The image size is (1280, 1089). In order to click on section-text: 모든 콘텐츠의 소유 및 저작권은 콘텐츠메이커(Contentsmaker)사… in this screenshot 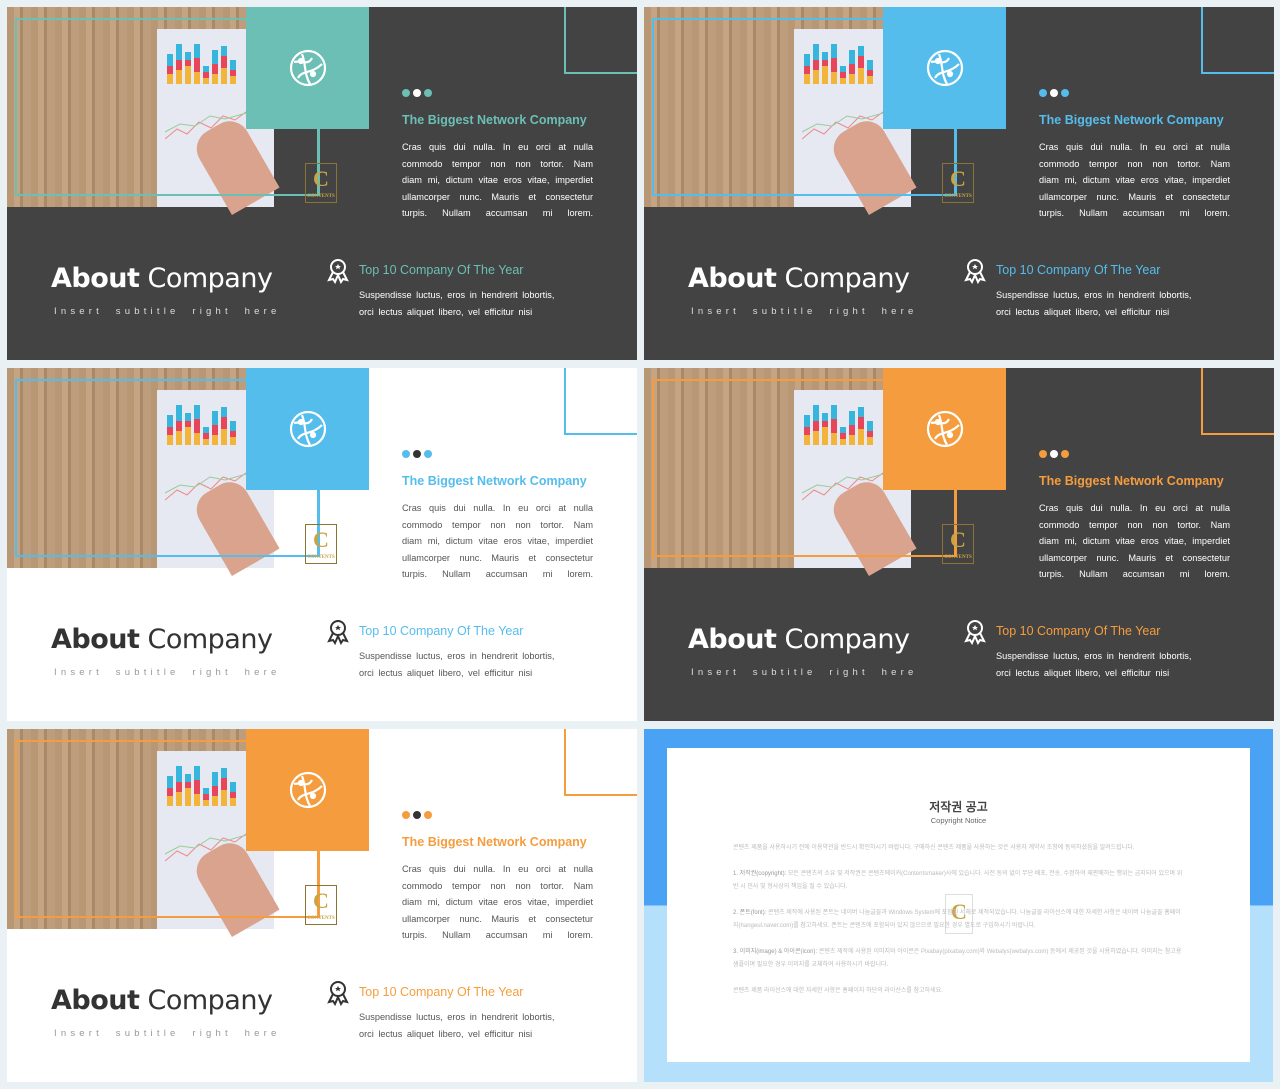, I will do `click(958, 880)`.